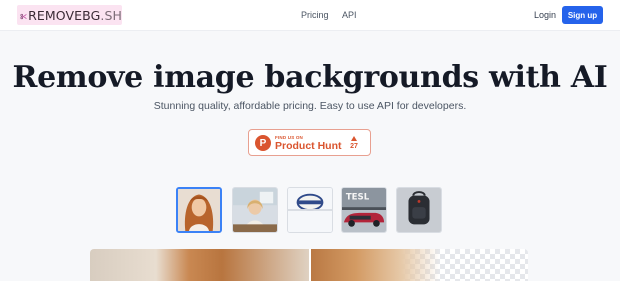 The image size is (620, 281). I want to click on sample-thumbnail-woman-desk, so click(255, 210).